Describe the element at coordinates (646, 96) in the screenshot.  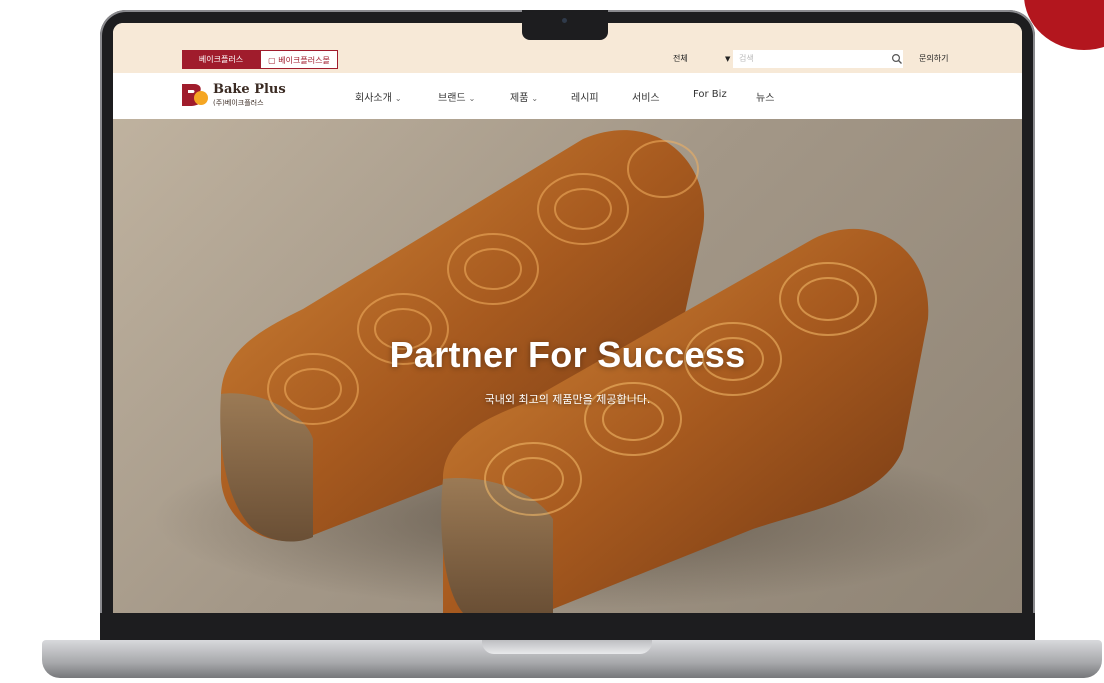
I see `nav-service: 서비스` at that location.